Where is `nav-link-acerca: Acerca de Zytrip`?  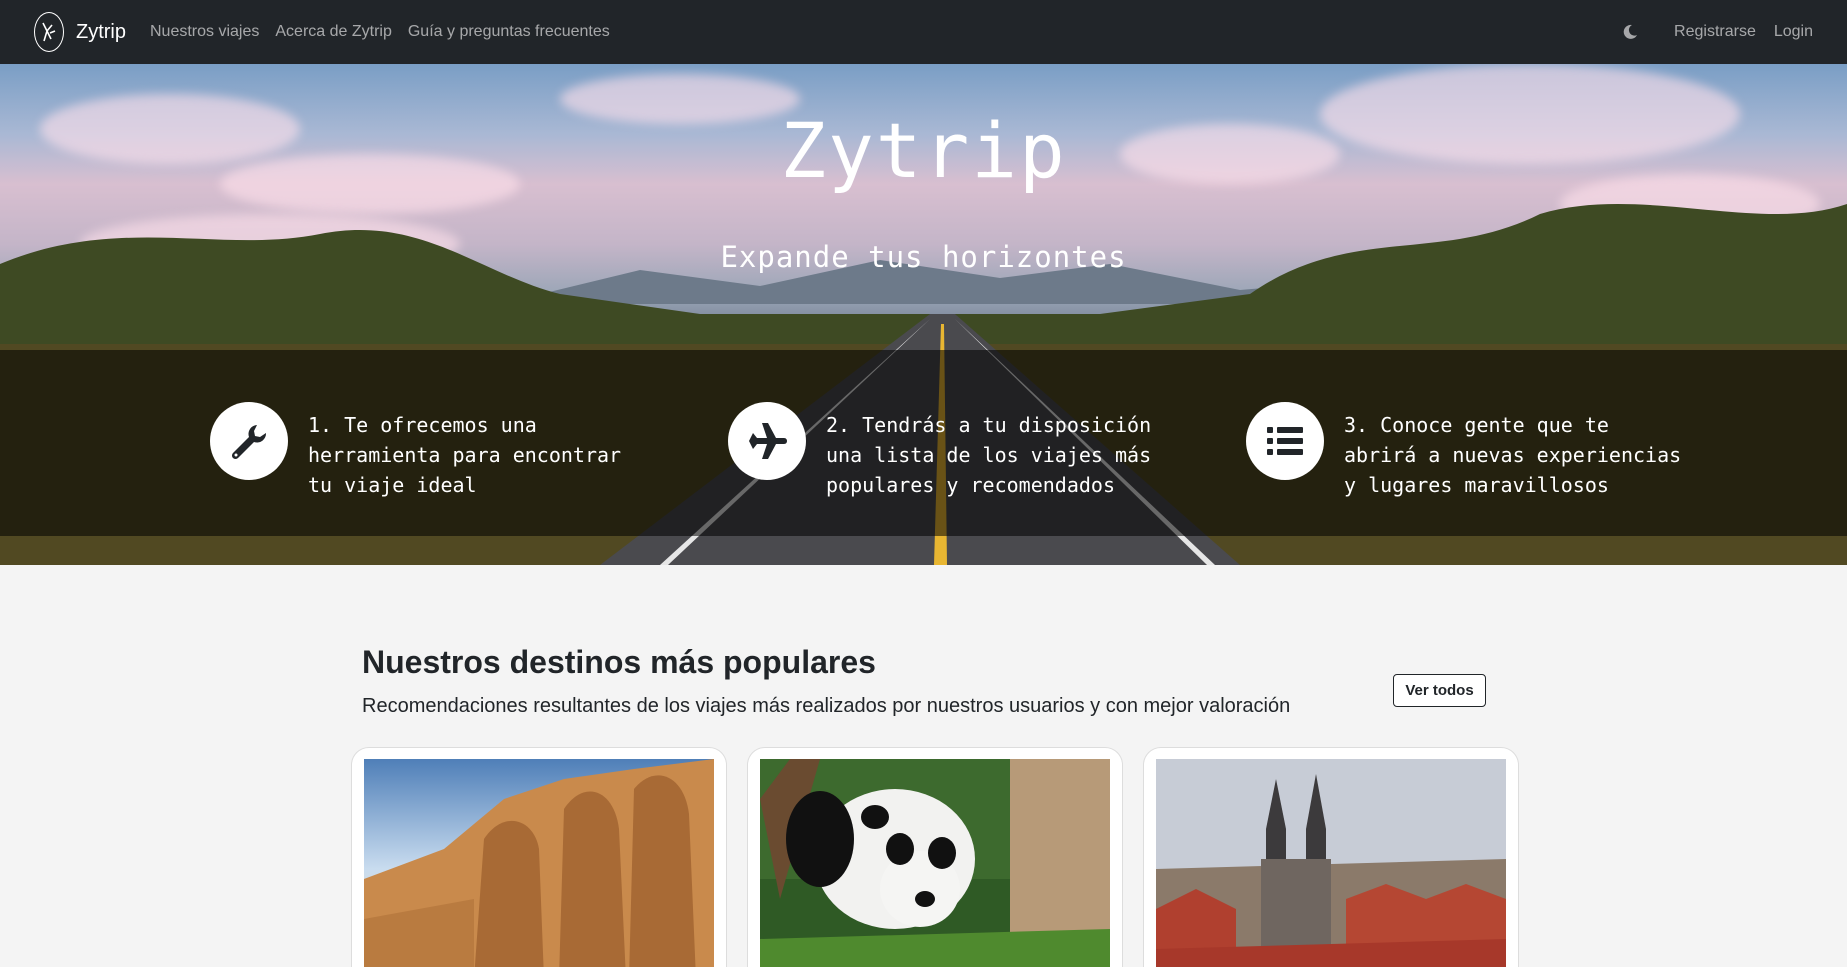
nav-link-acerca: Acerca de Zytrip is located at coordinates (333, 32).